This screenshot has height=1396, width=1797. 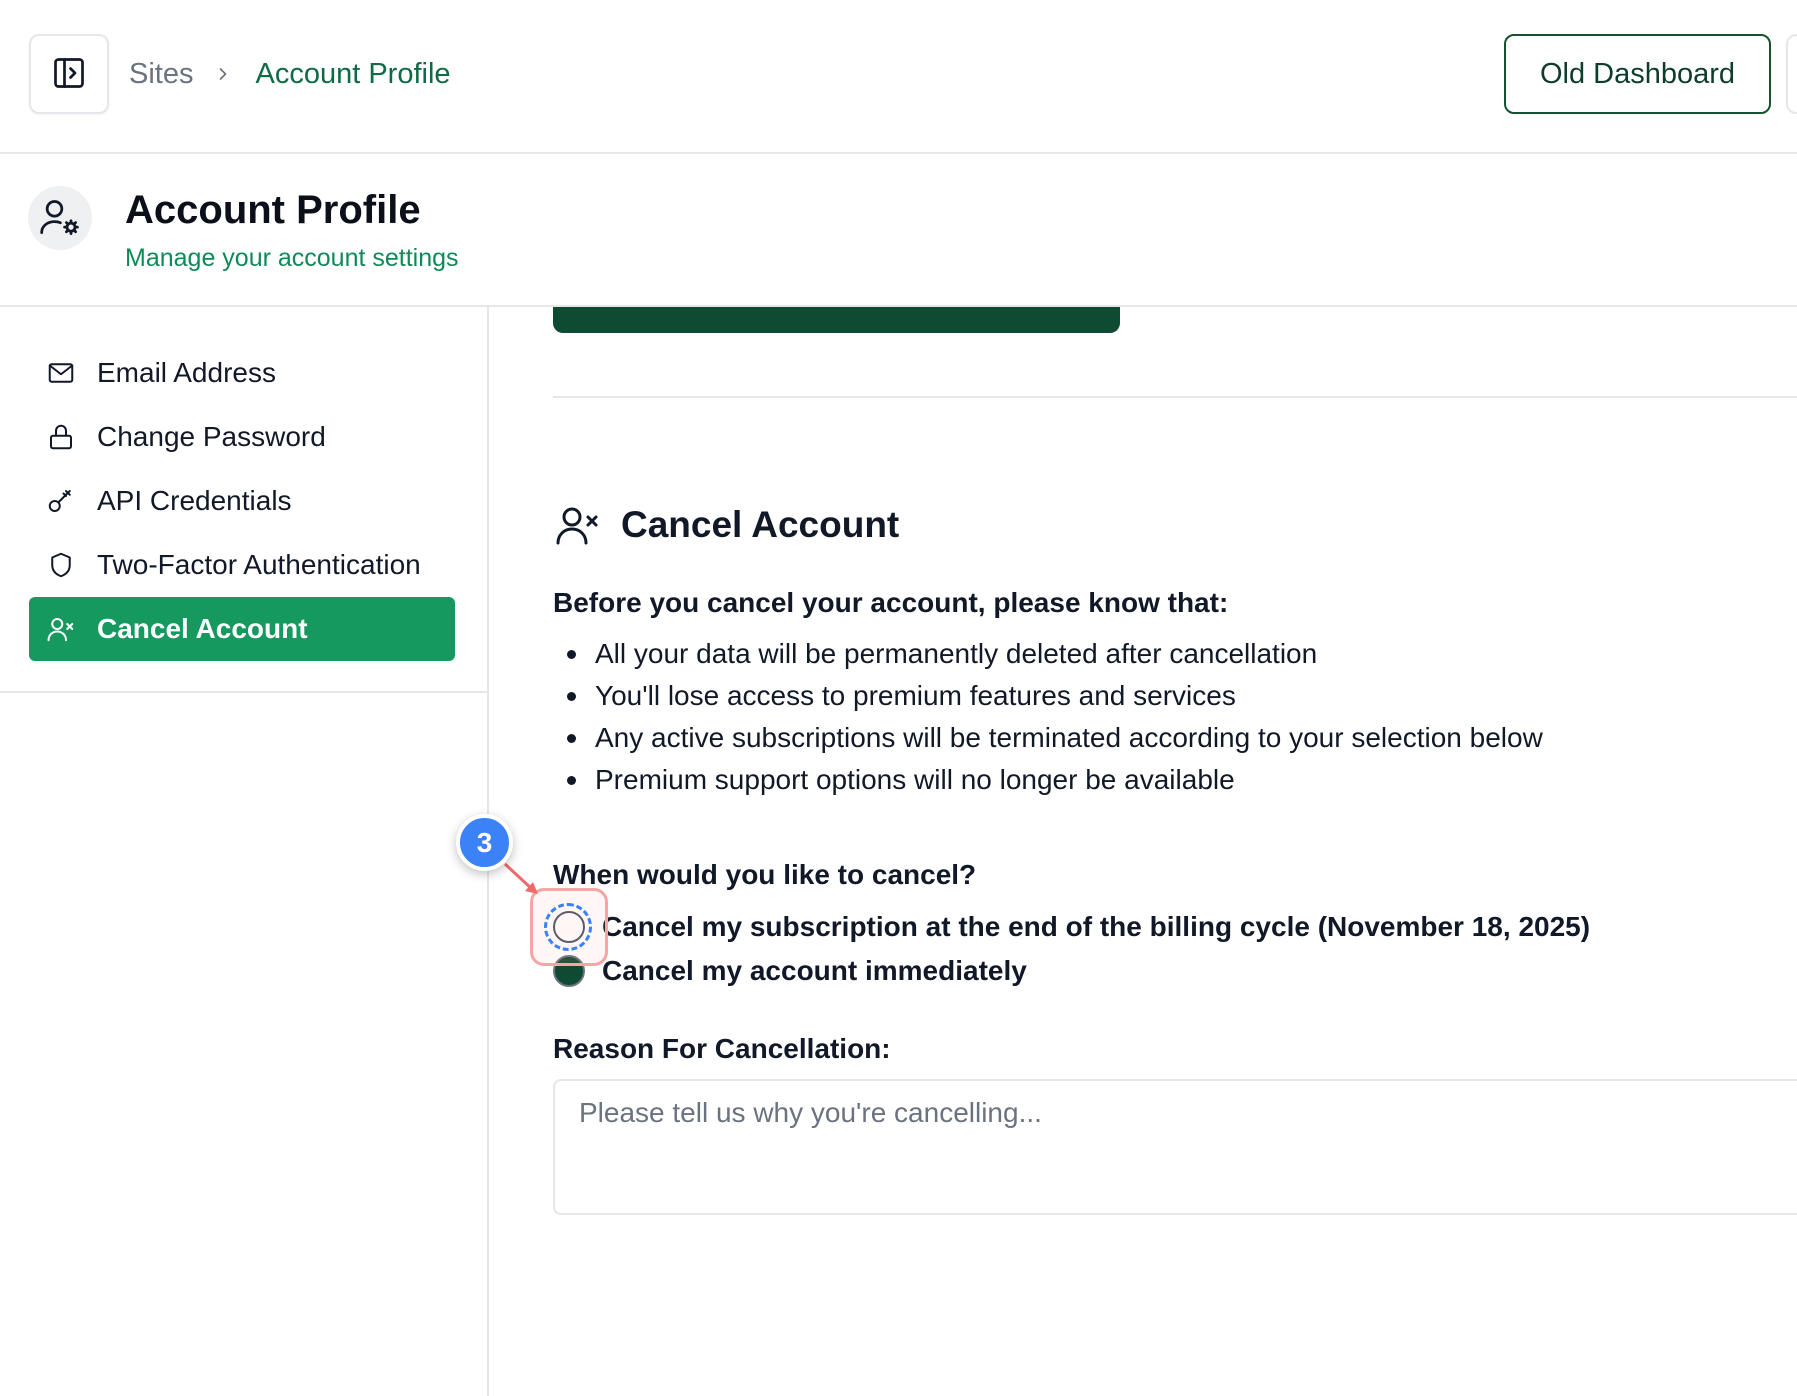 What do you see at coordinates (760, 524) in the screenshot?
I see `cancel-account-title: Cancel Account` at bounding box center [760, 524].